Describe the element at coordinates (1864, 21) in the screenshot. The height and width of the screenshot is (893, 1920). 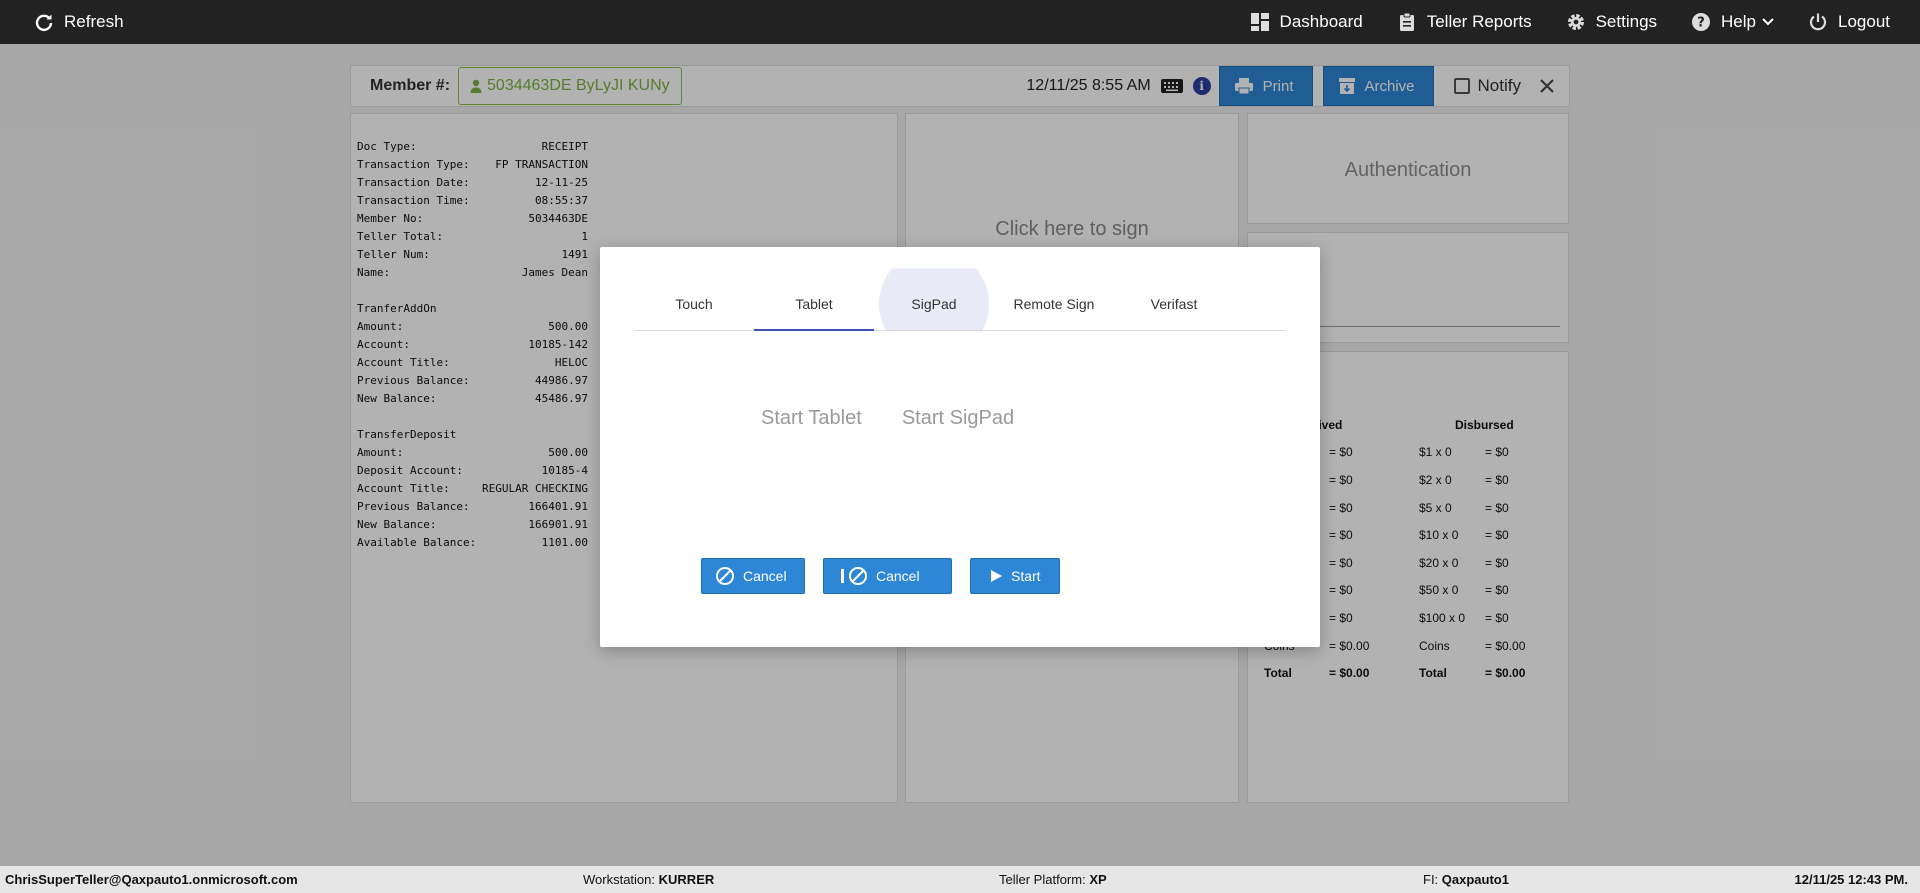
I see `nav-logout-label: Logout` at that location.